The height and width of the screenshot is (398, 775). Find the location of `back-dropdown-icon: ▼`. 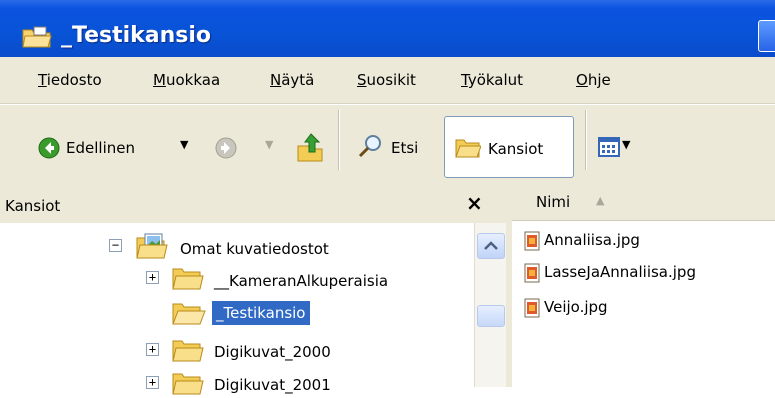

back-dropdown-icon: ▼ is located at coordinates (184, 144).